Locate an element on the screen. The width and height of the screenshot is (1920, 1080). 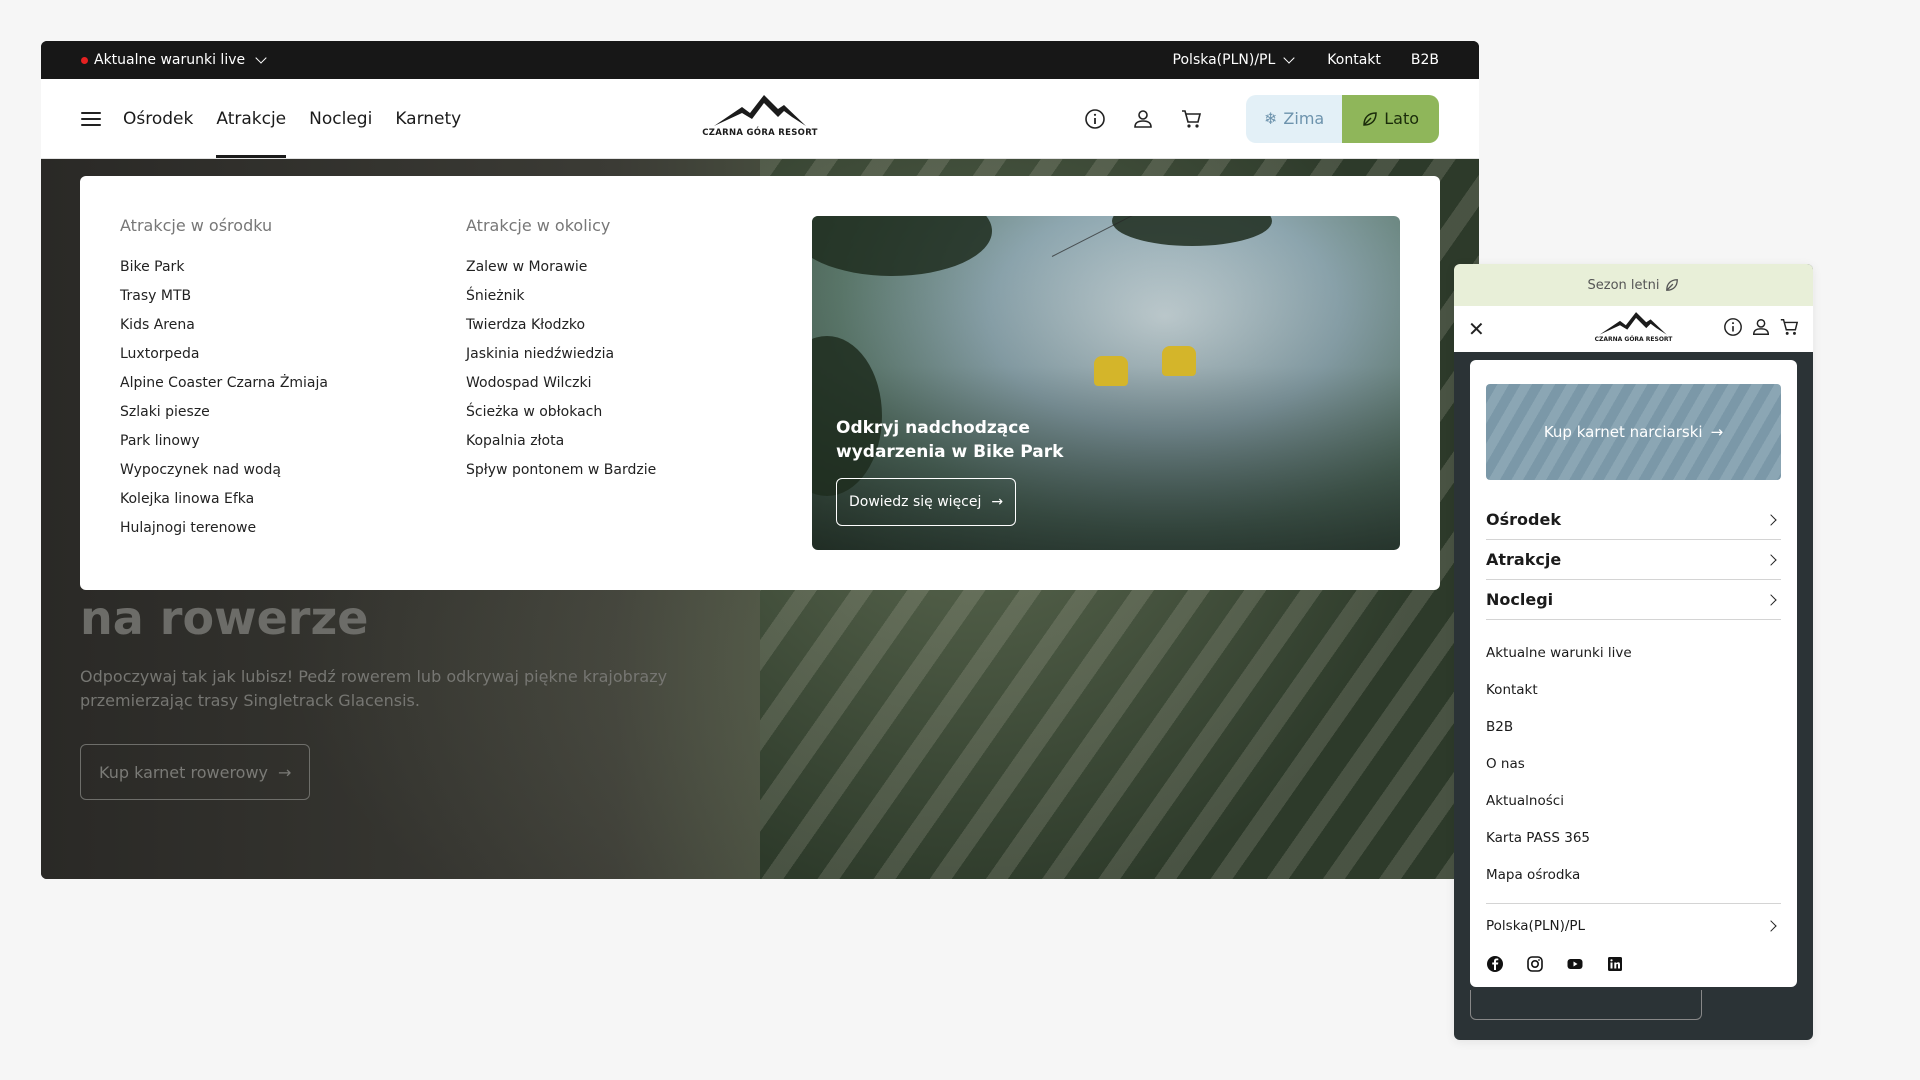
linkedin-icon is located at coordinates (1615, 966).